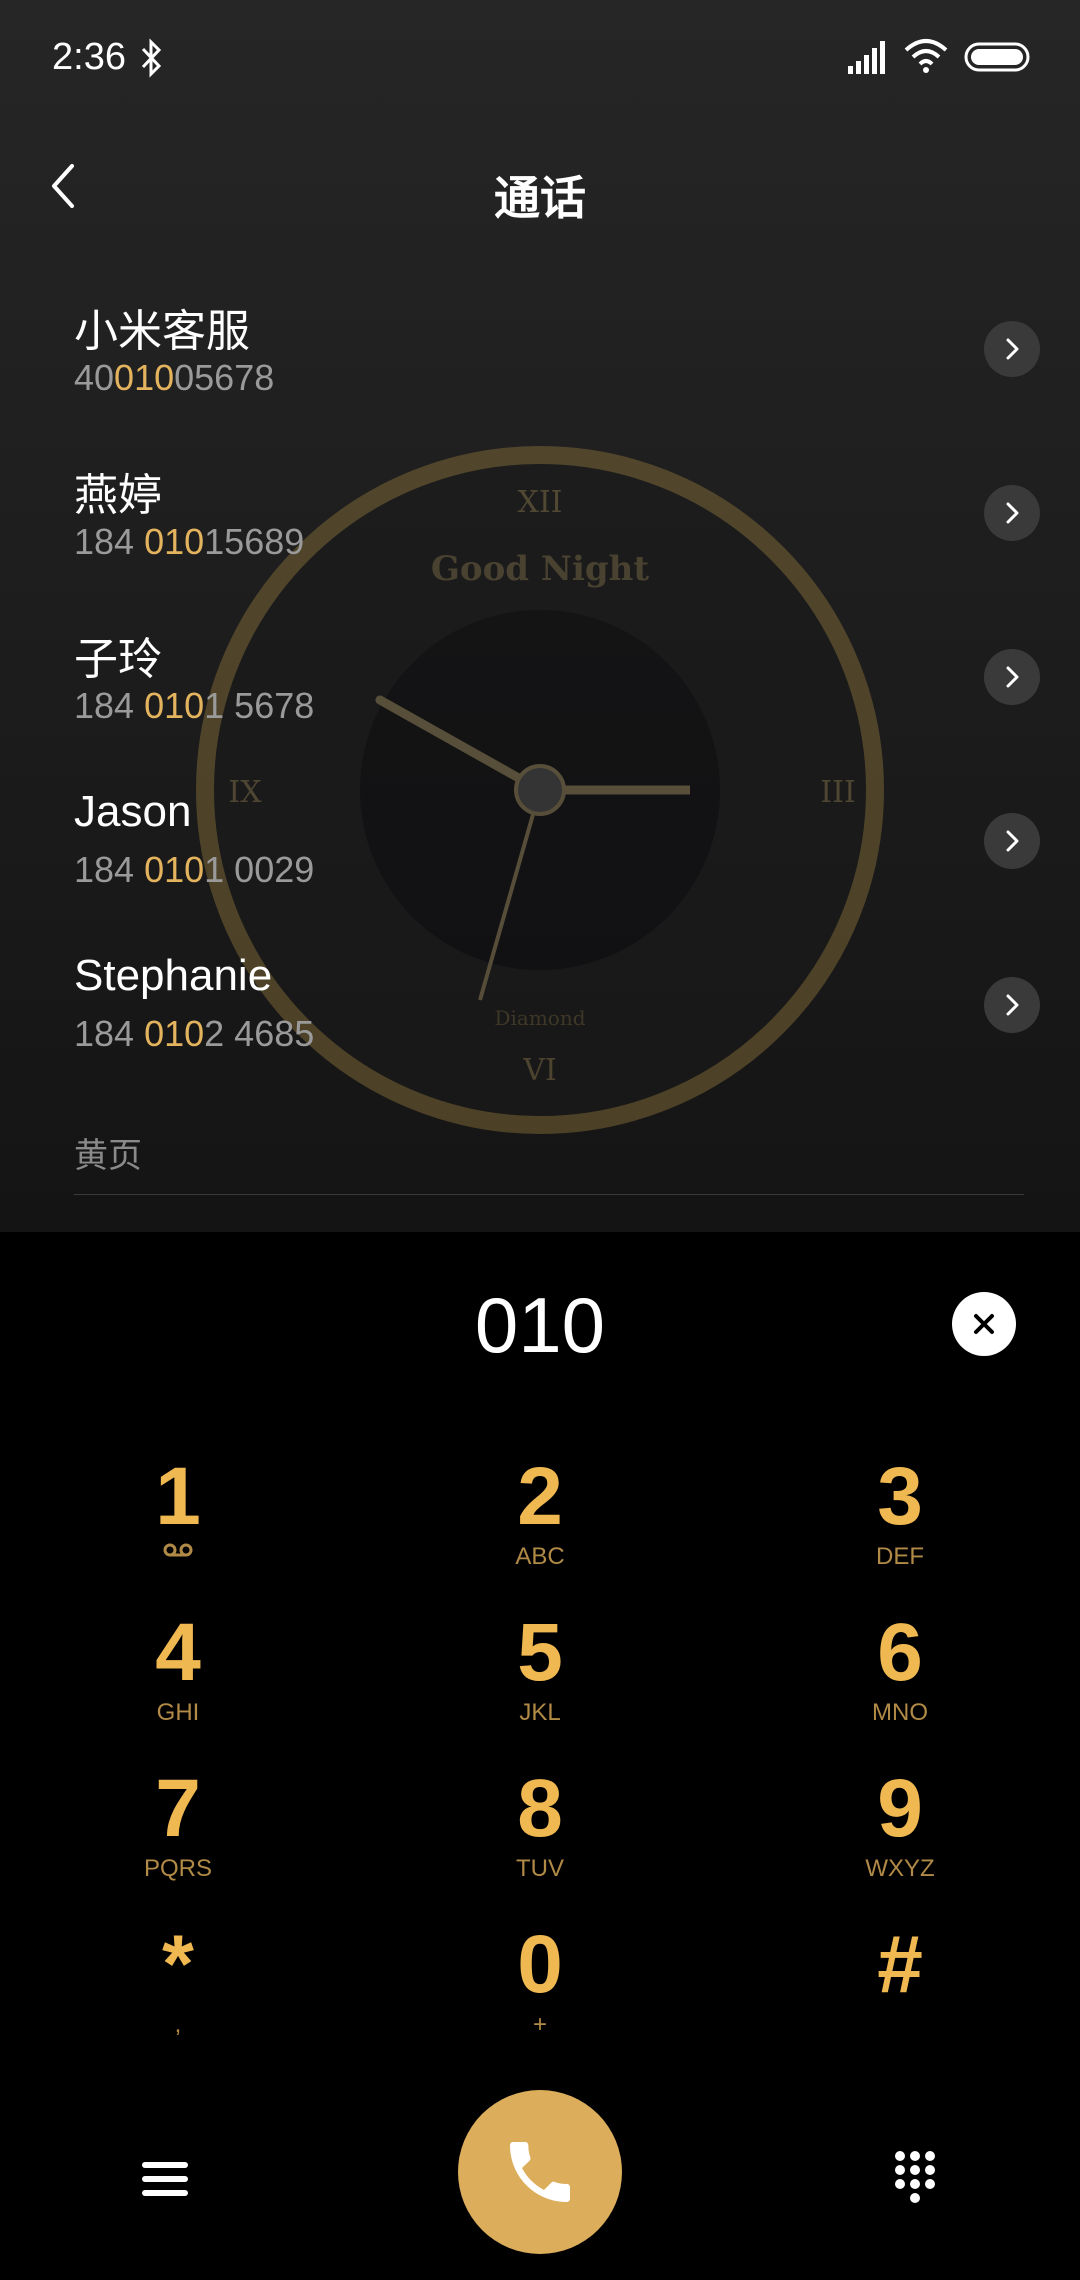  What do you see at coordinates (178, 1496) in the screenshot?
I see `key-digit: 1` at bounding box center [178, 1496].